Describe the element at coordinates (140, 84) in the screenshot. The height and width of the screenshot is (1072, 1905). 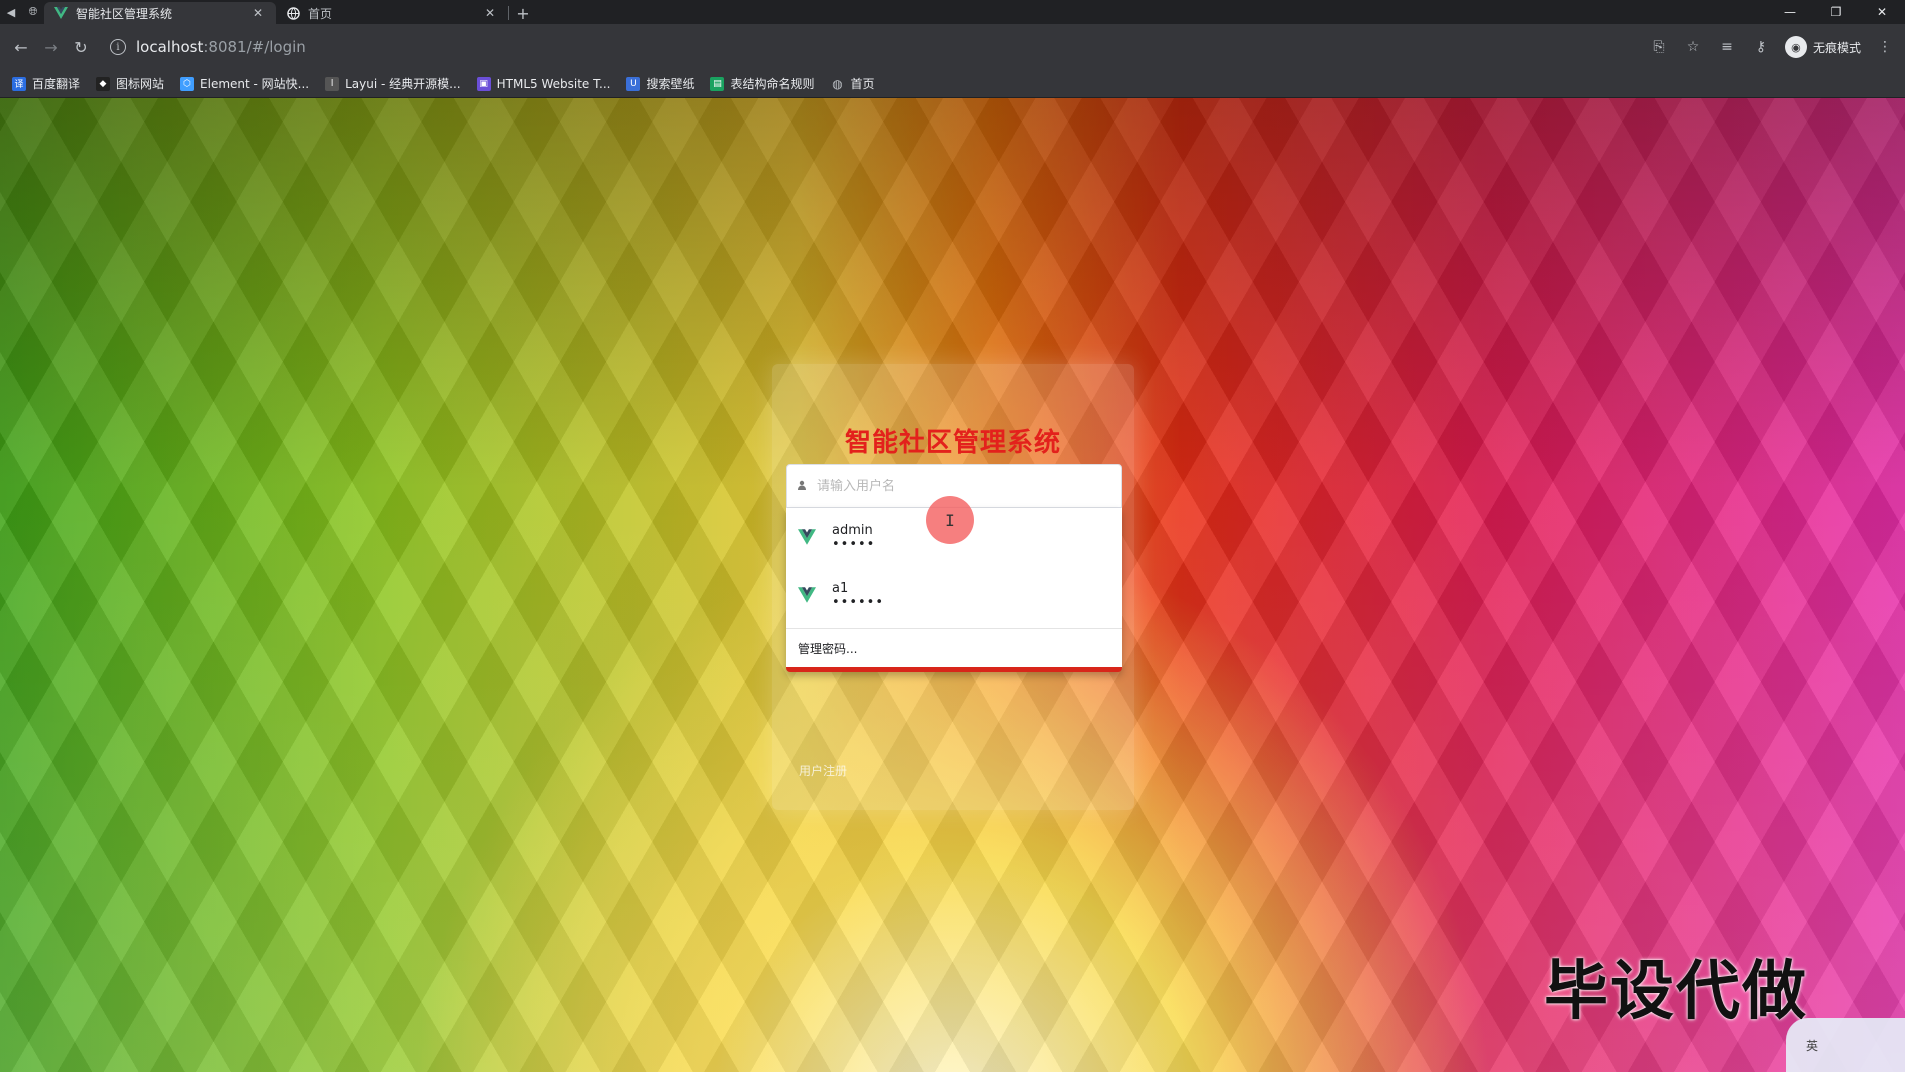
I see `bookmark-label: 图标网站` at that location.